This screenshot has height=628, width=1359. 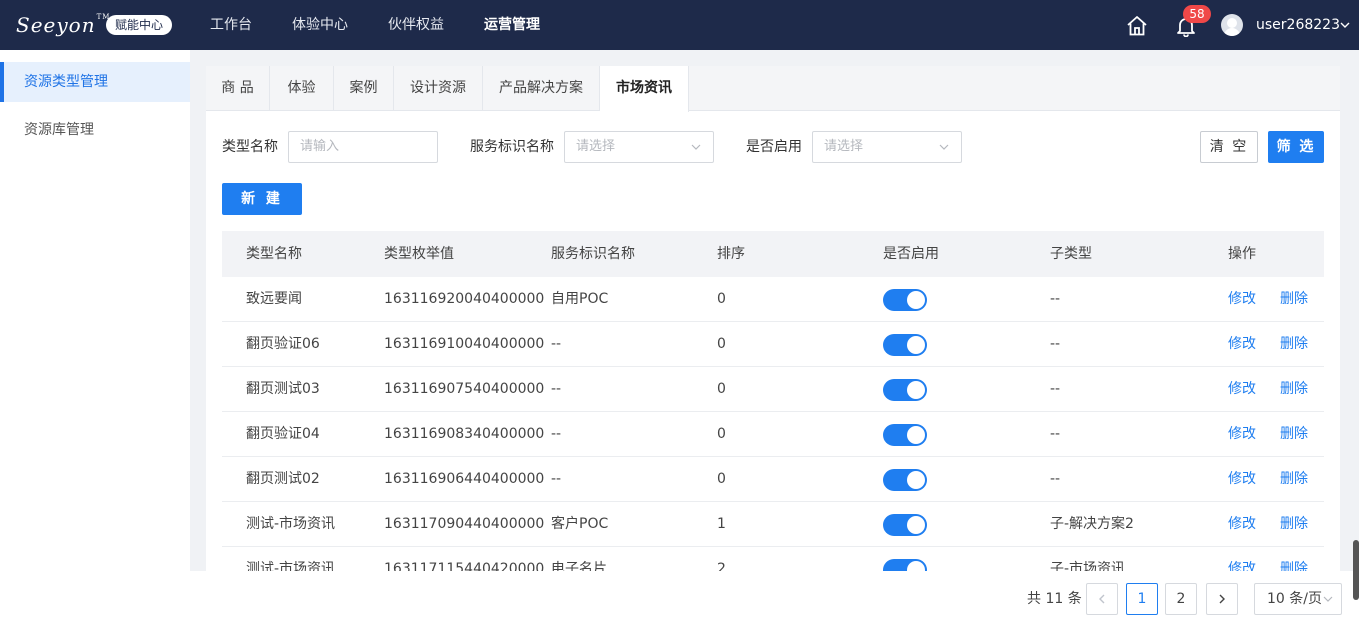 What do you see at coordinates (250, 147) in the screenshot?
I see `type-name-label: 类型名称` at bounding box center [250, 147].